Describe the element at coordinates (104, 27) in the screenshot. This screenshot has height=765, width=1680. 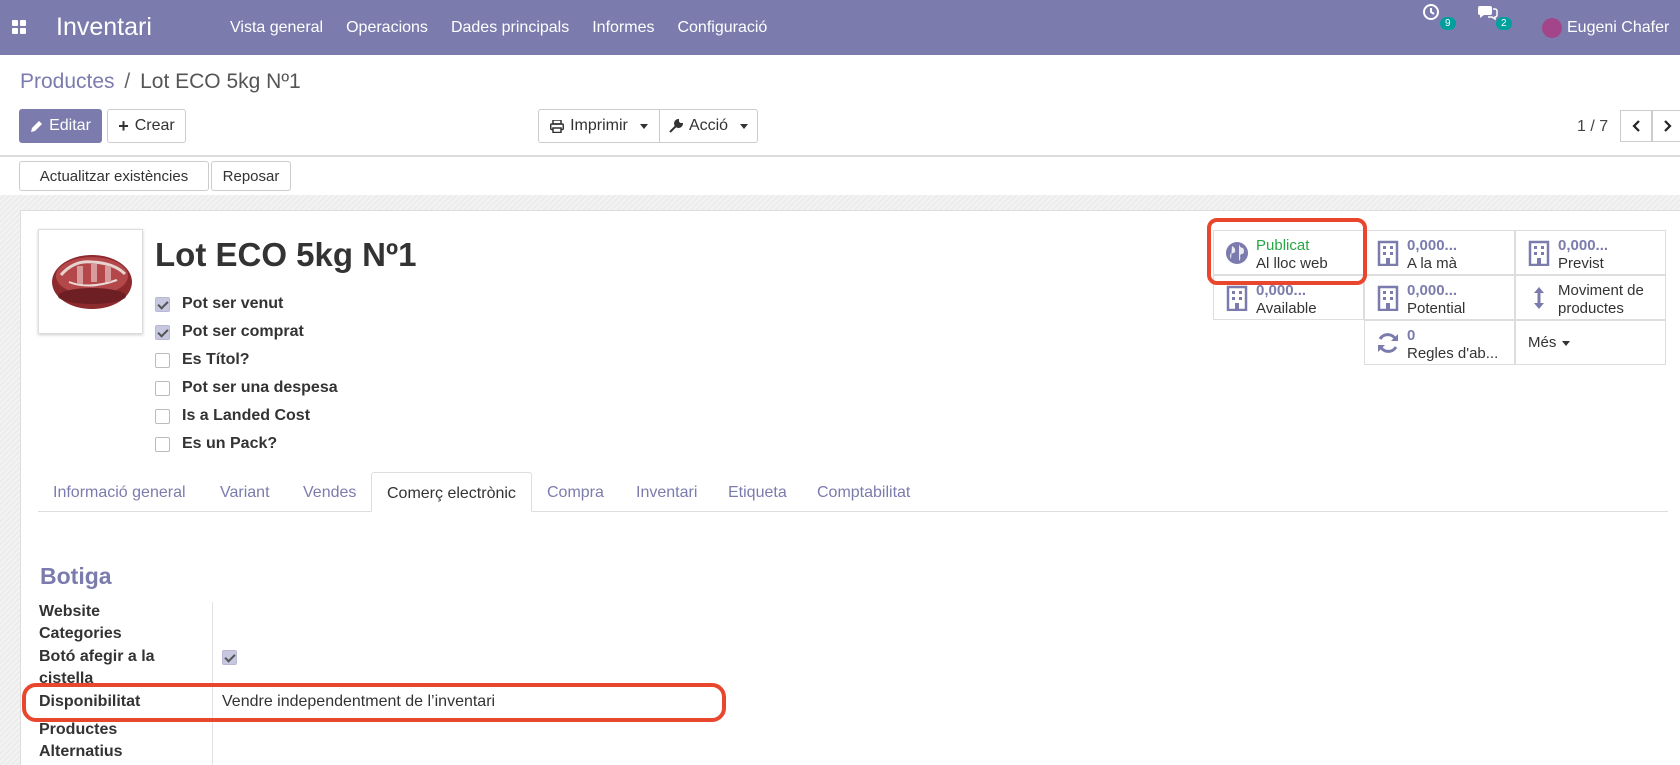
I see `app-brand: Inventari` at that location.